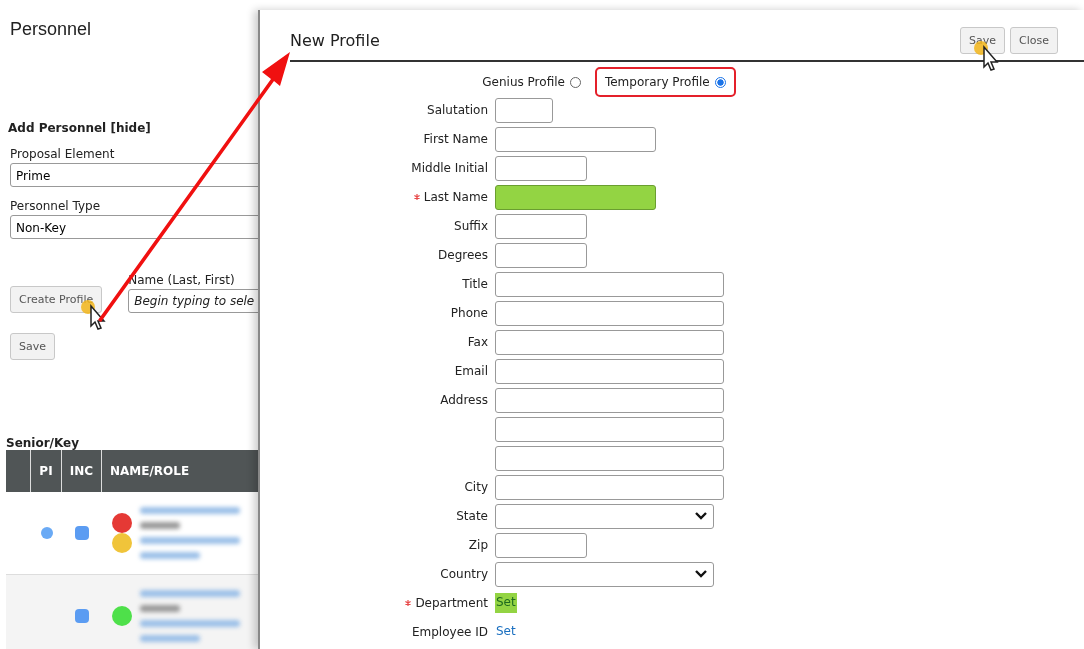 This screenshot has height=649, width=1084. Describe the element at coordinates (469, 313) in the screenshot. I see `field-label: Phone` at that location.